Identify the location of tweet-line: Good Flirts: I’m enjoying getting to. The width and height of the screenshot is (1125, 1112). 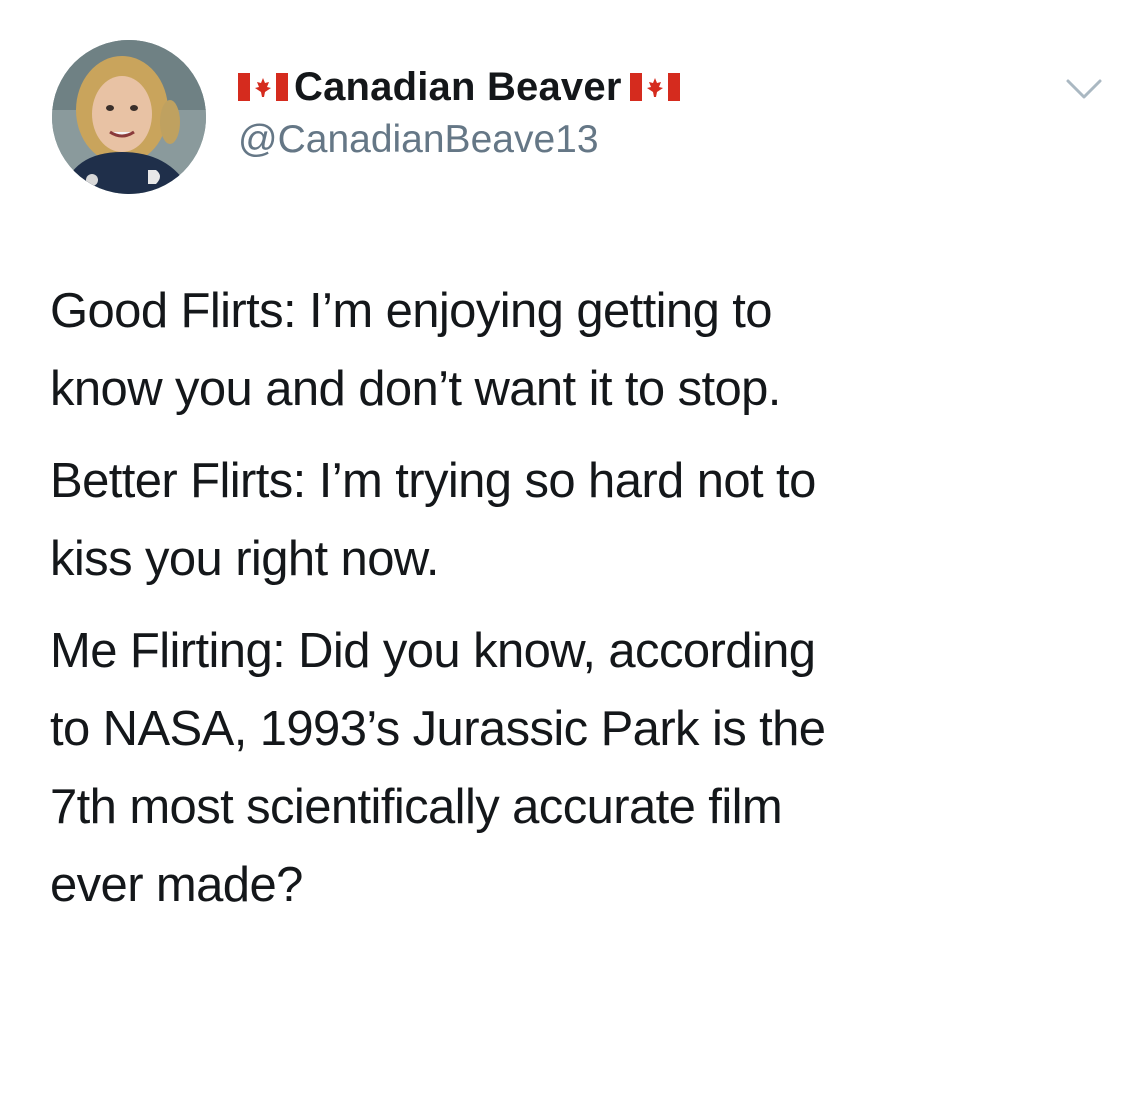
(411, 311).